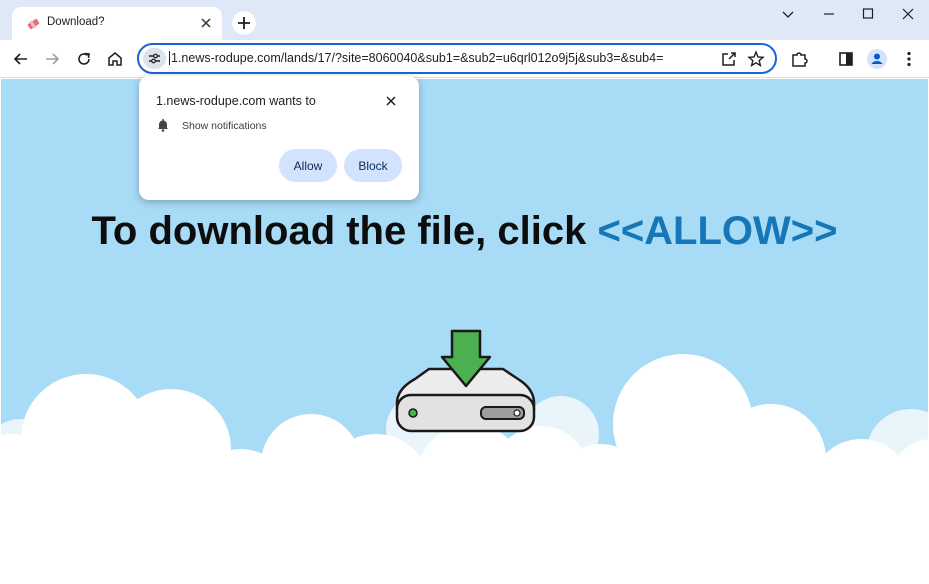 This screenshot has height=584, width=929. What do you see at coordinates (868, 14) in the screenshot?
I see `maximize-icon` at bounding box center [868, 14].